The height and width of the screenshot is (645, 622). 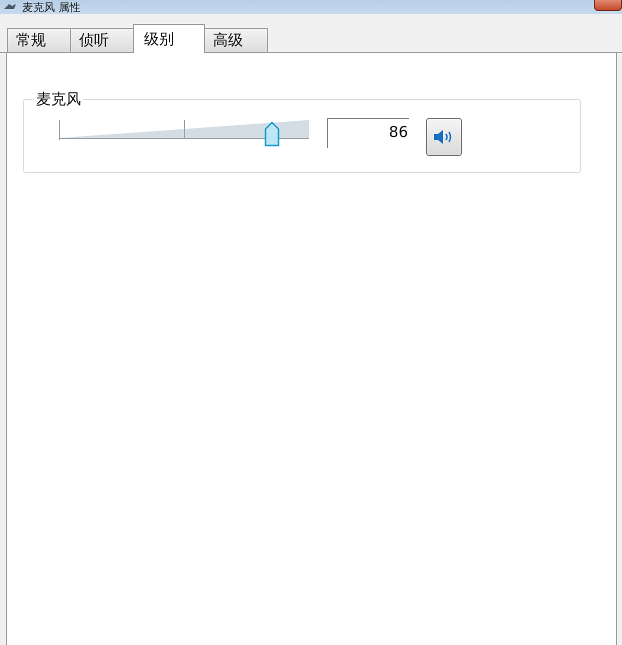 I want to click on group-title: 麦克风, so click(x=58, y=99).